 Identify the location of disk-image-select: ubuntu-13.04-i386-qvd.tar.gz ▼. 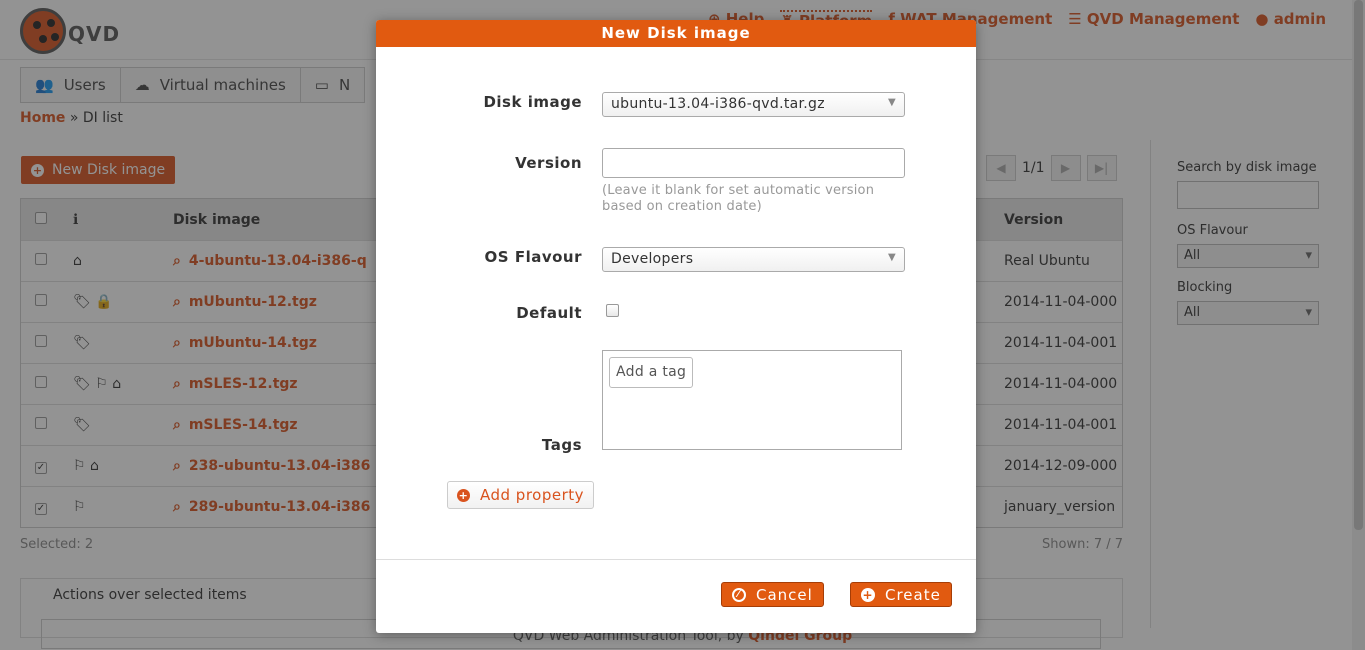
(753, 104).